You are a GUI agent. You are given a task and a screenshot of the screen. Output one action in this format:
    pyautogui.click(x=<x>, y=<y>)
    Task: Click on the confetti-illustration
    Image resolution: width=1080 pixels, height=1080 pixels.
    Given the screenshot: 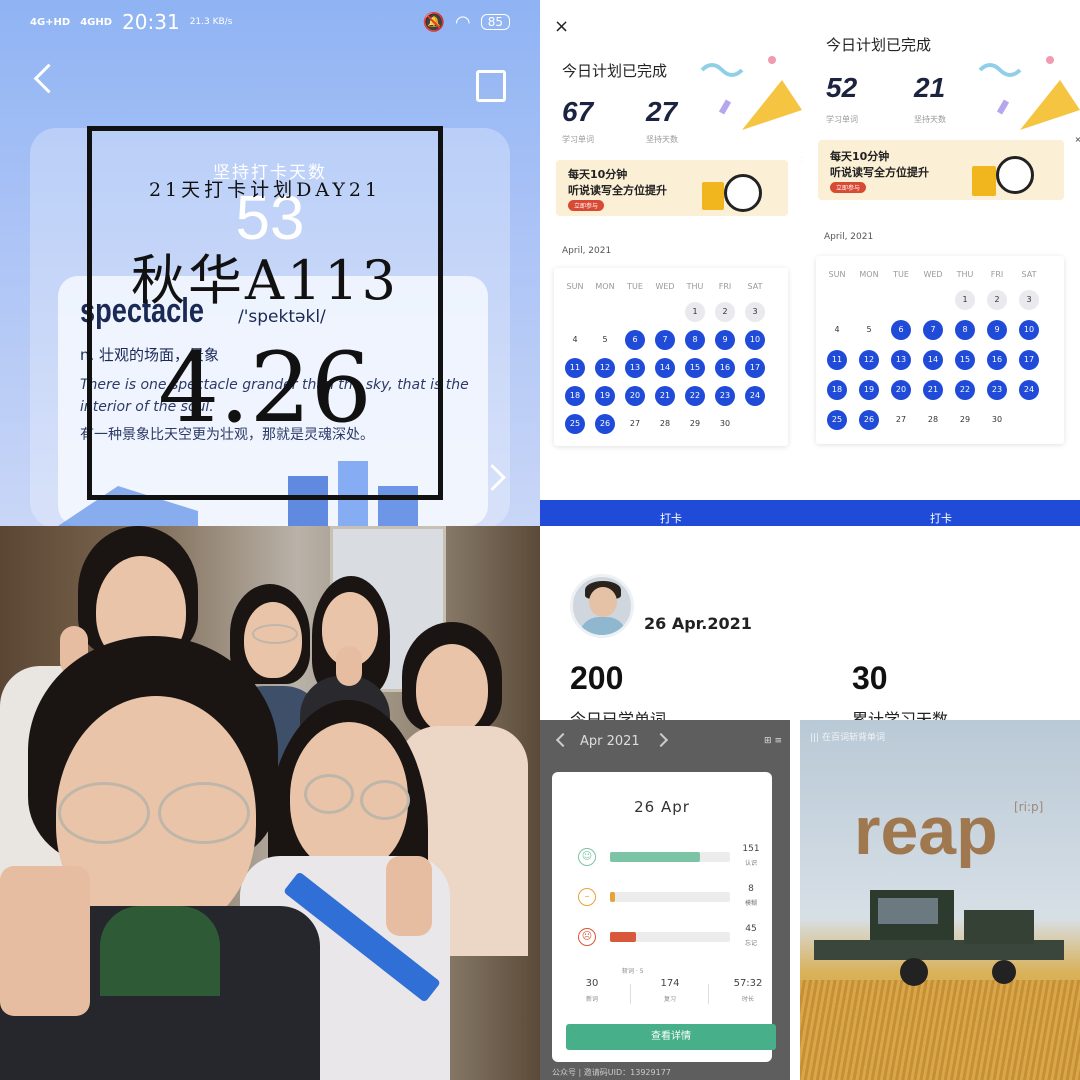 What is the action you would take?
    pyautogui.click(x=751, y=93)
    